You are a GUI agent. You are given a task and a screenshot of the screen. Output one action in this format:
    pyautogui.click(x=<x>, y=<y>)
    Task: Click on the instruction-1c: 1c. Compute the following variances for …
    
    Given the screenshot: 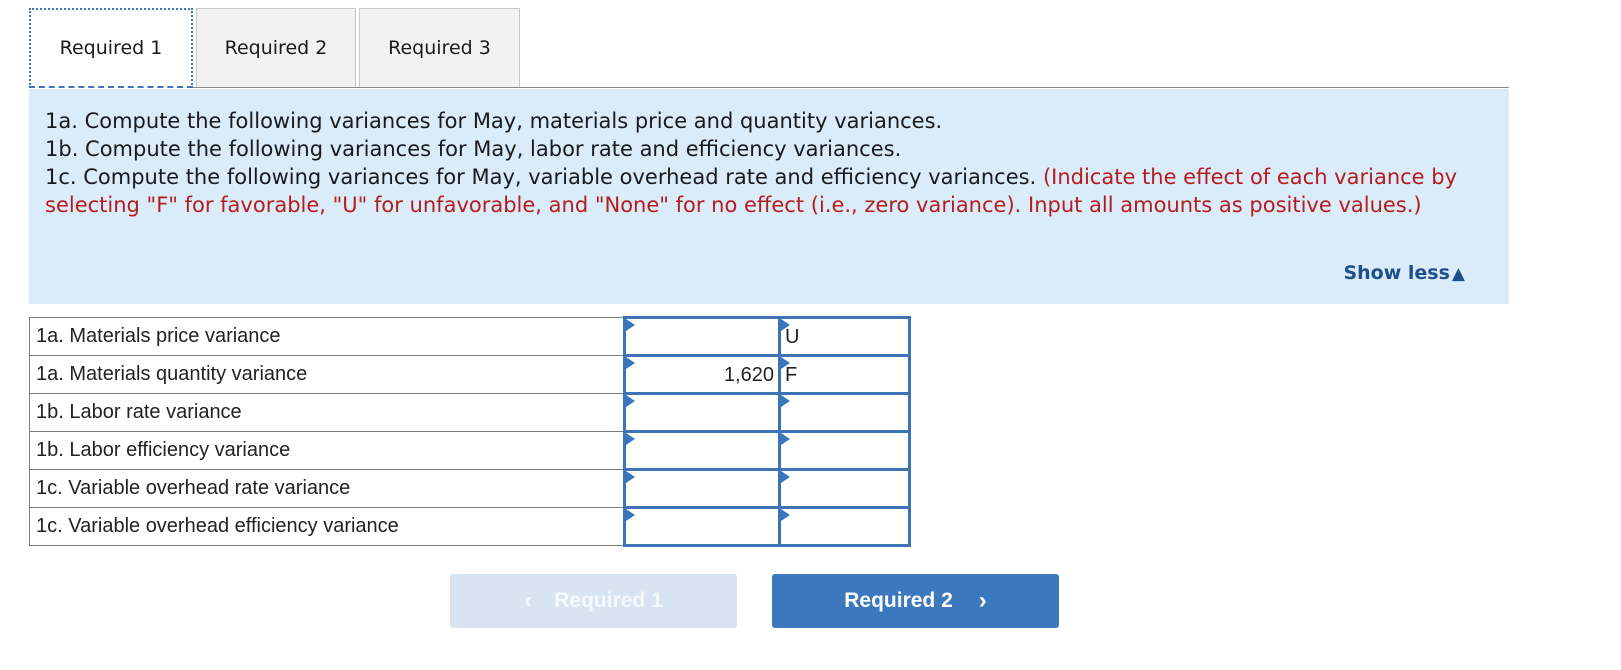 What is the action you would take?
    pyautogui.click(x=769, y=191)
    